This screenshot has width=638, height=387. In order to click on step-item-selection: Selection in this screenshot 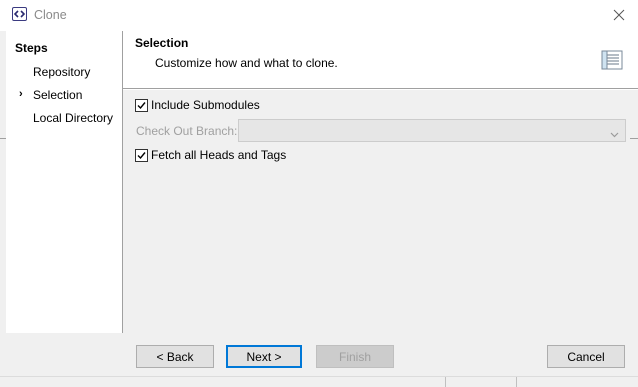, I will do `click(58, 95)`.